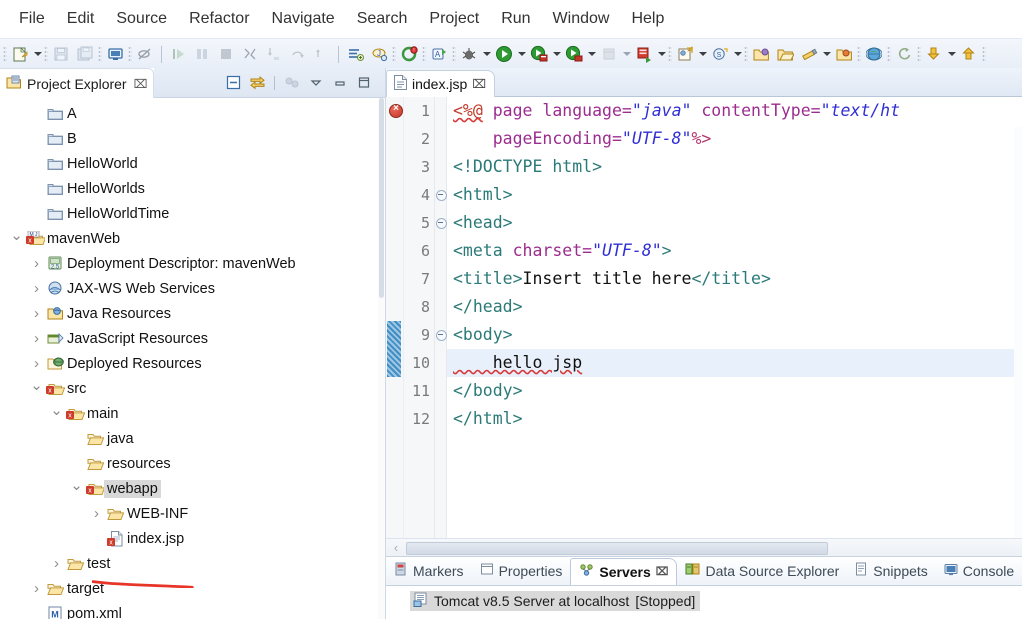  I want to click on external-tools-icon, so click(609, 54).